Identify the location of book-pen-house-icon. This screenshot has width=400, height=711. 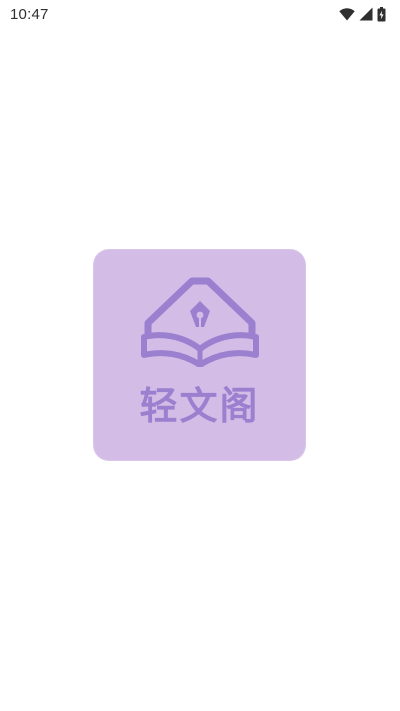
(200, 322).